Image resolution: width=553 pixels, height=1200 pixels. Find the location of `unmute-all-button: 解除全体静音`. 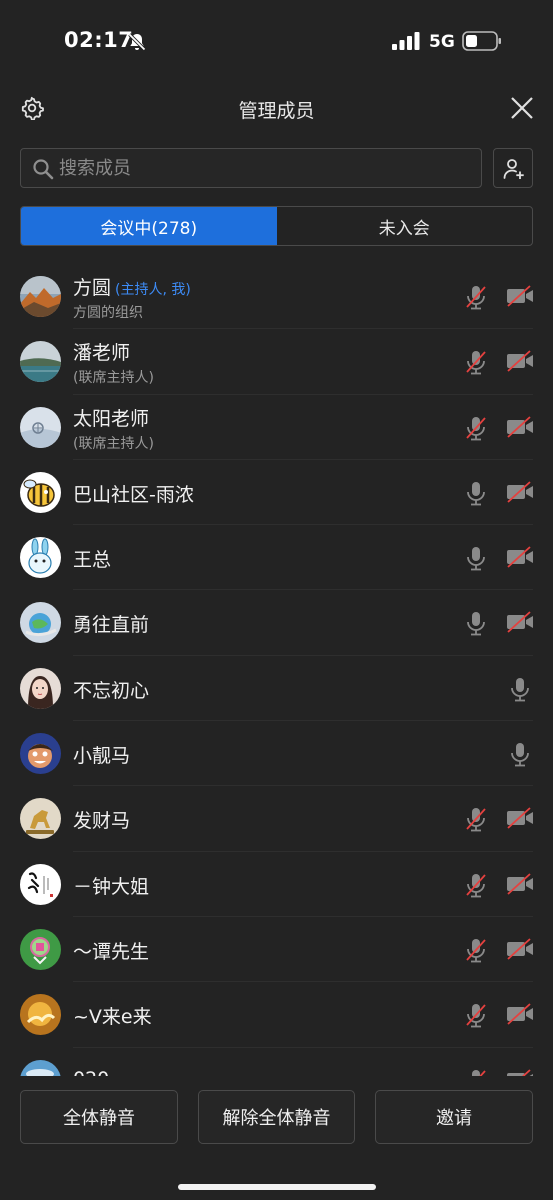

unmute-all-button: 解除全体静音 is located at coordinates (276, 1117).